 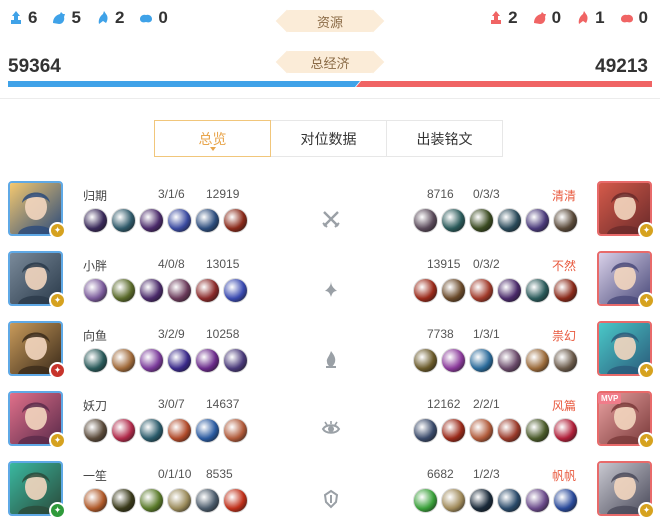 I want to click on marksman-eye-icon, so click(x=331, y=429).